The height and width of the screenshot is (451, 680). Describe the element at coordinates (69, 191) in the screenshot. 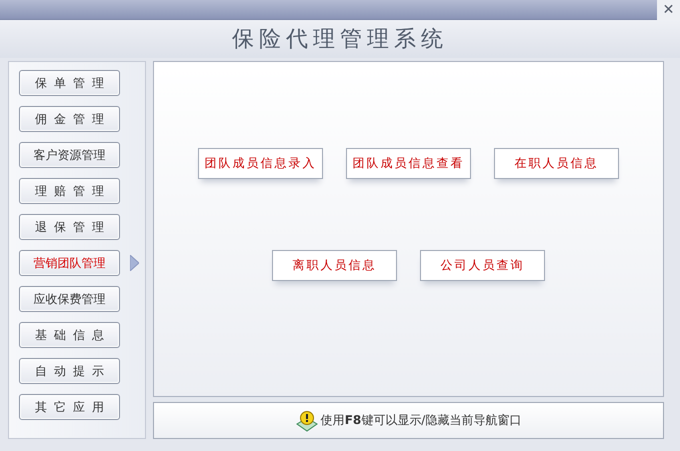

I see `sidebar-item: 理赔管理` at that location.